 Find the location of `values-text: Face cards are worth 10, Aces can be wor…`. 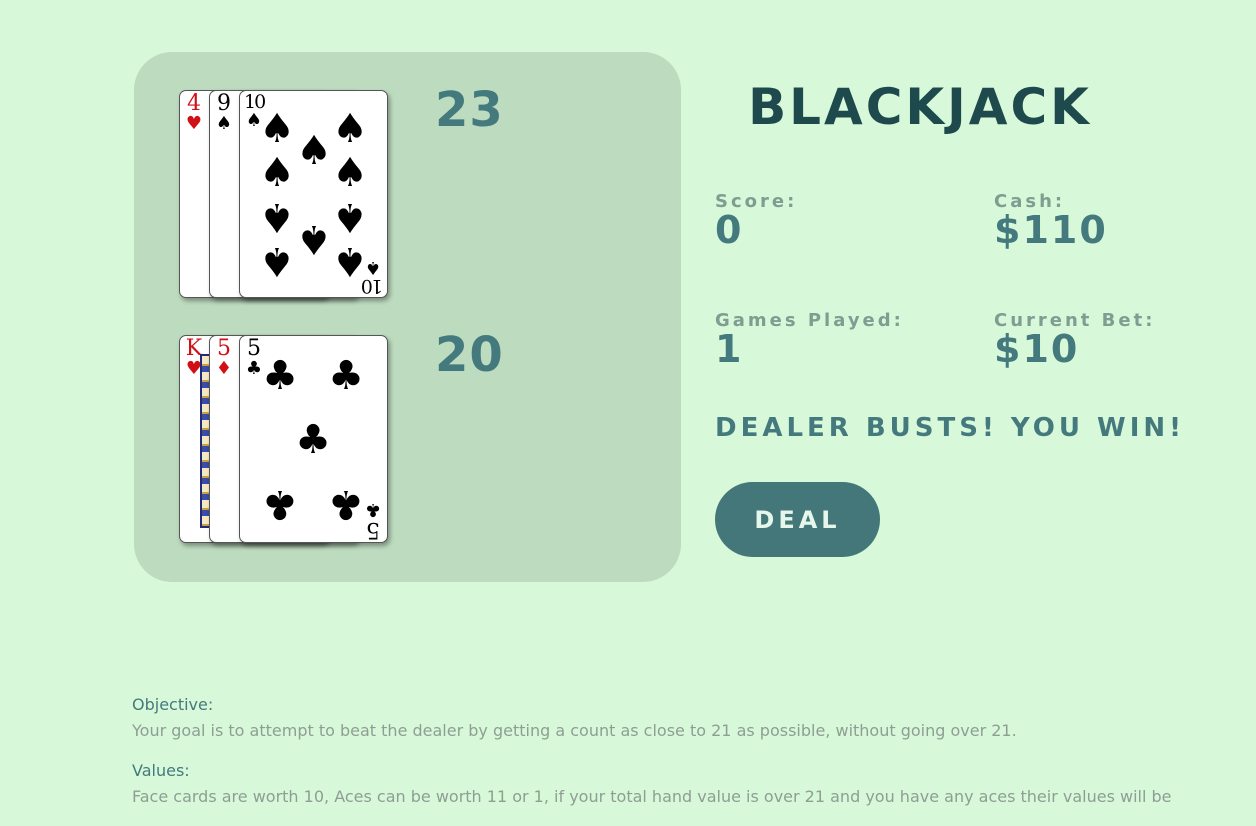

values-text: Face cards are worth 10, Aces can be wor… is located at coordinates (652, 796).